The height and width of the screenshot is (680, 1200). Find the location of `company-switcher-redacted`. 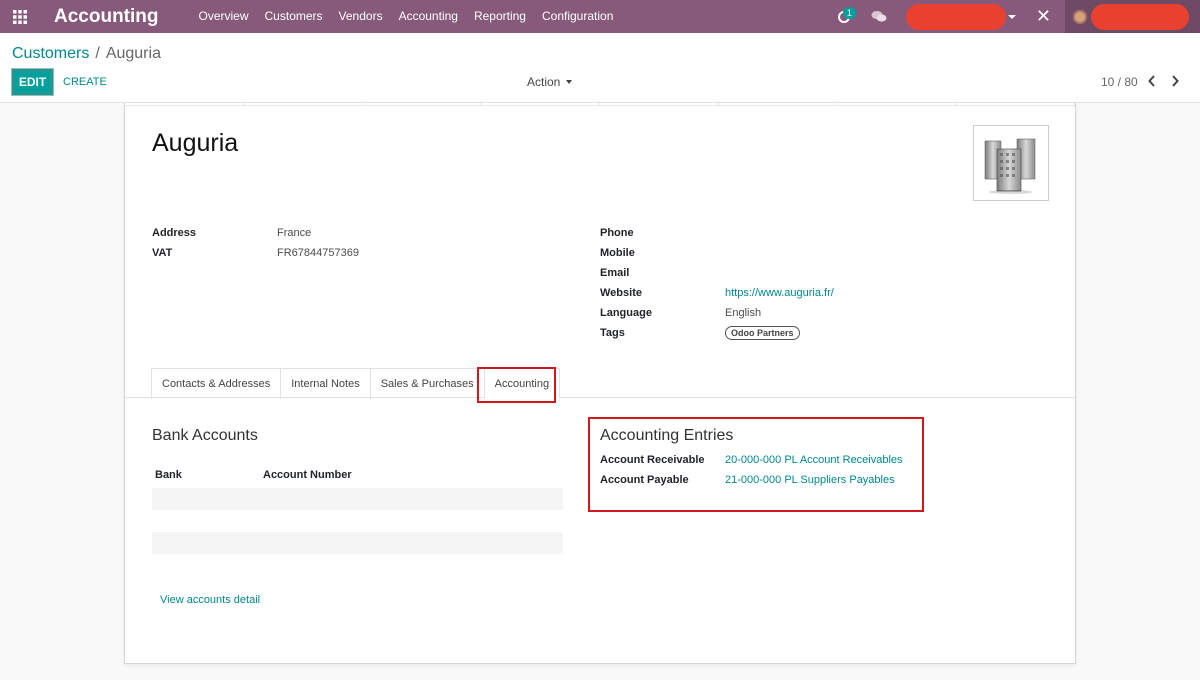

company-switcher-redacted is located at coordinates (955, 16).